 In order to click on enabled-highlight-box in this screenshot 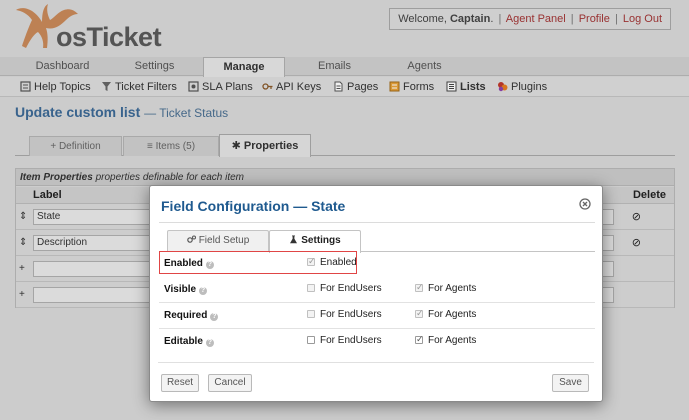, I will do `click(258, 262)`.